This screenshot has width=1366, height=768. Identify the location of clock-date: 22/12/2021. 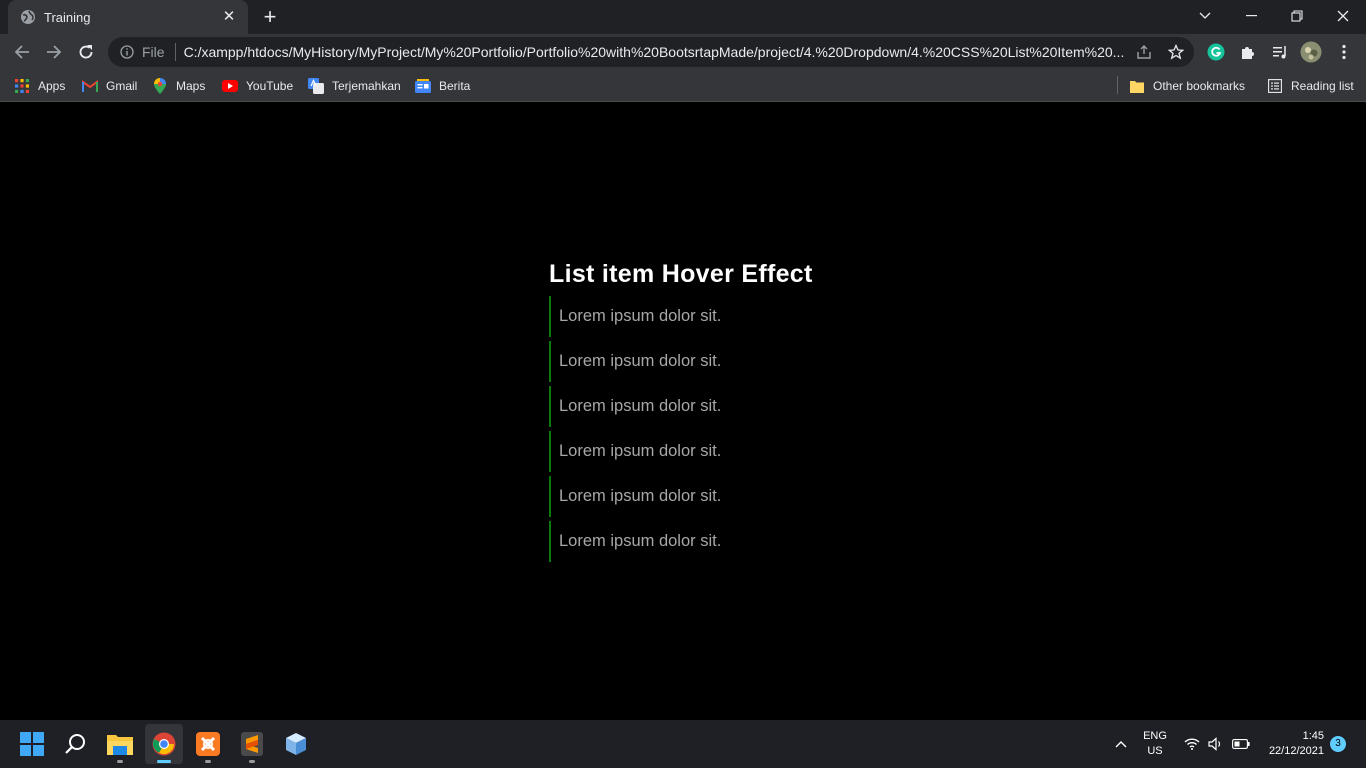
(1296, 751).